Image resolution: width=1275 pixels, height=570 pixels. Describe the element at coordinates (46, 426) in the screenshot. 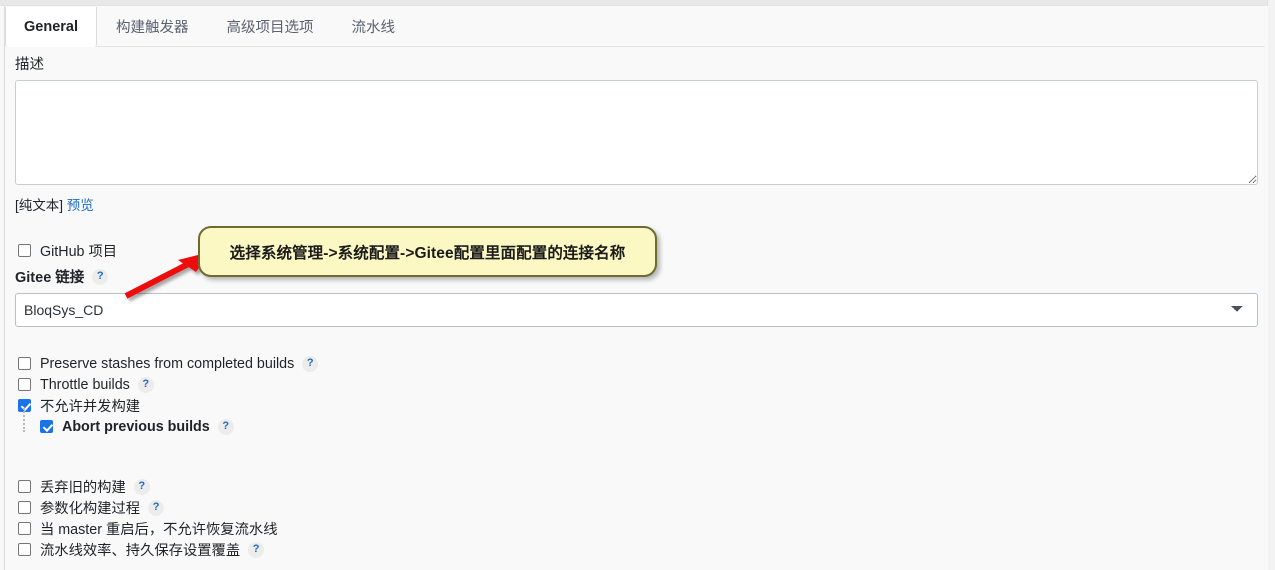

I see `abort-previous-builds-checkbox` at that location.